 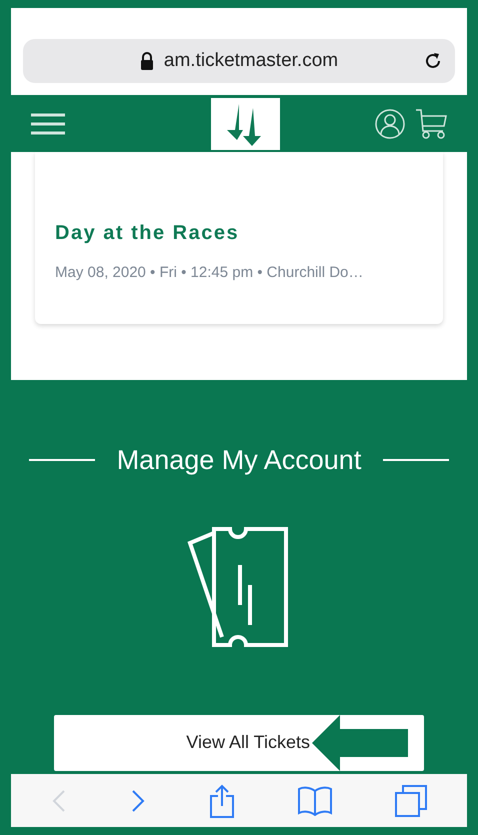 I want to click on menu-icon, so click(x=48, y=123).